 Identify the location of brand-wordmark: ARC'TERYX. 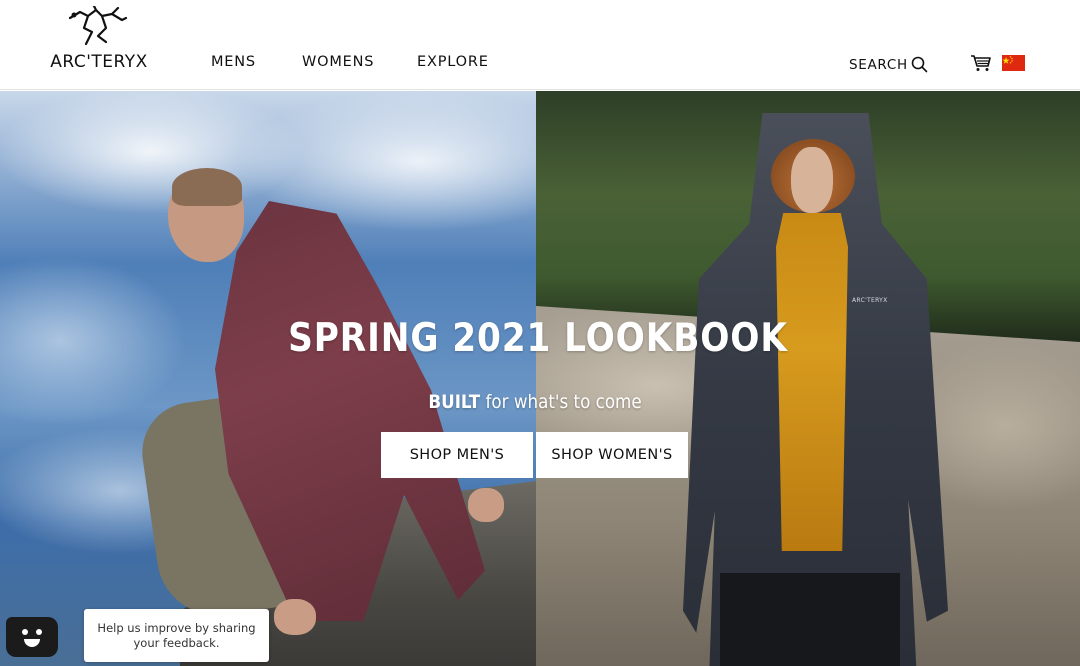
(99, 62).